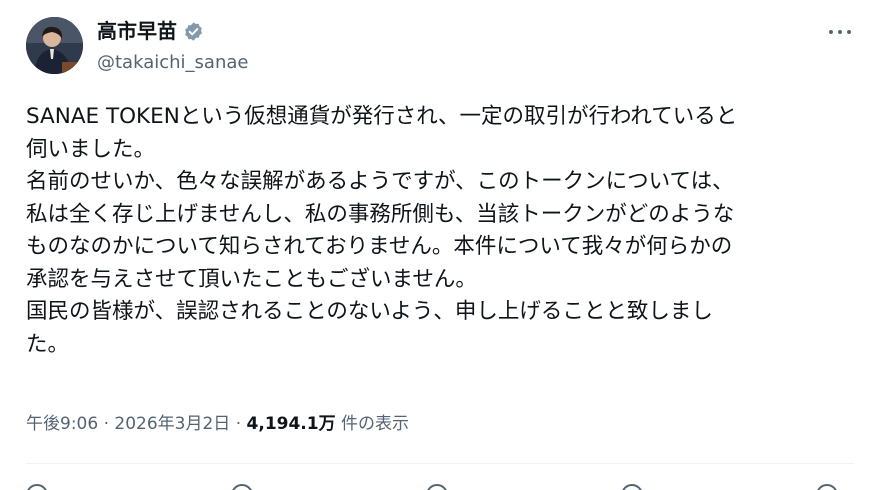  I want to click on post-text-line: 承認を与えさせて頂いたこともございません。, so click(251, 279).